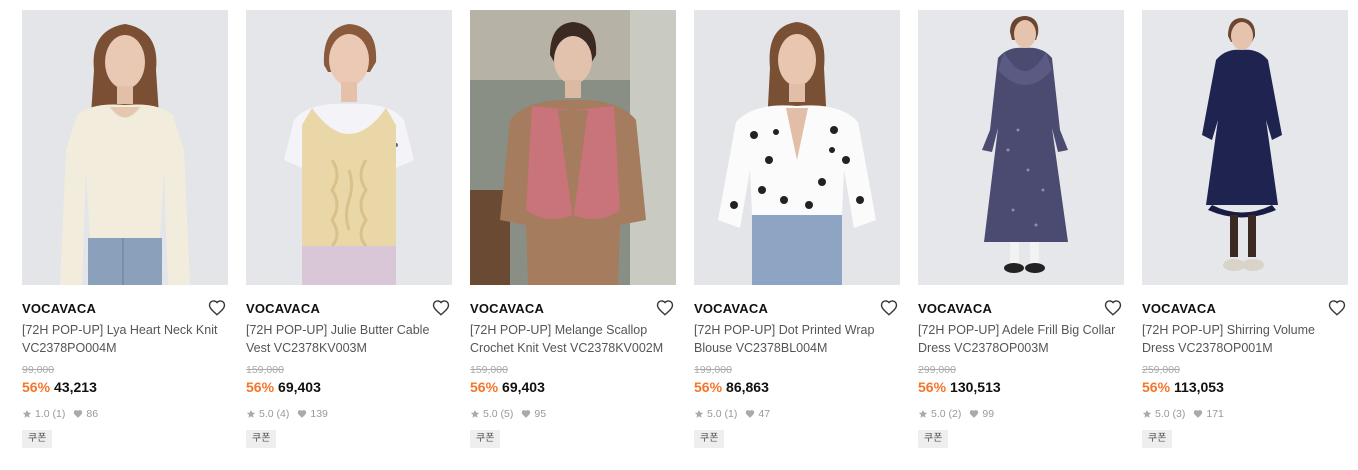 This screenshot has width=1358, height=470. I want to click on review-stats: 5.0 (3) 171, so click(1245, 414).